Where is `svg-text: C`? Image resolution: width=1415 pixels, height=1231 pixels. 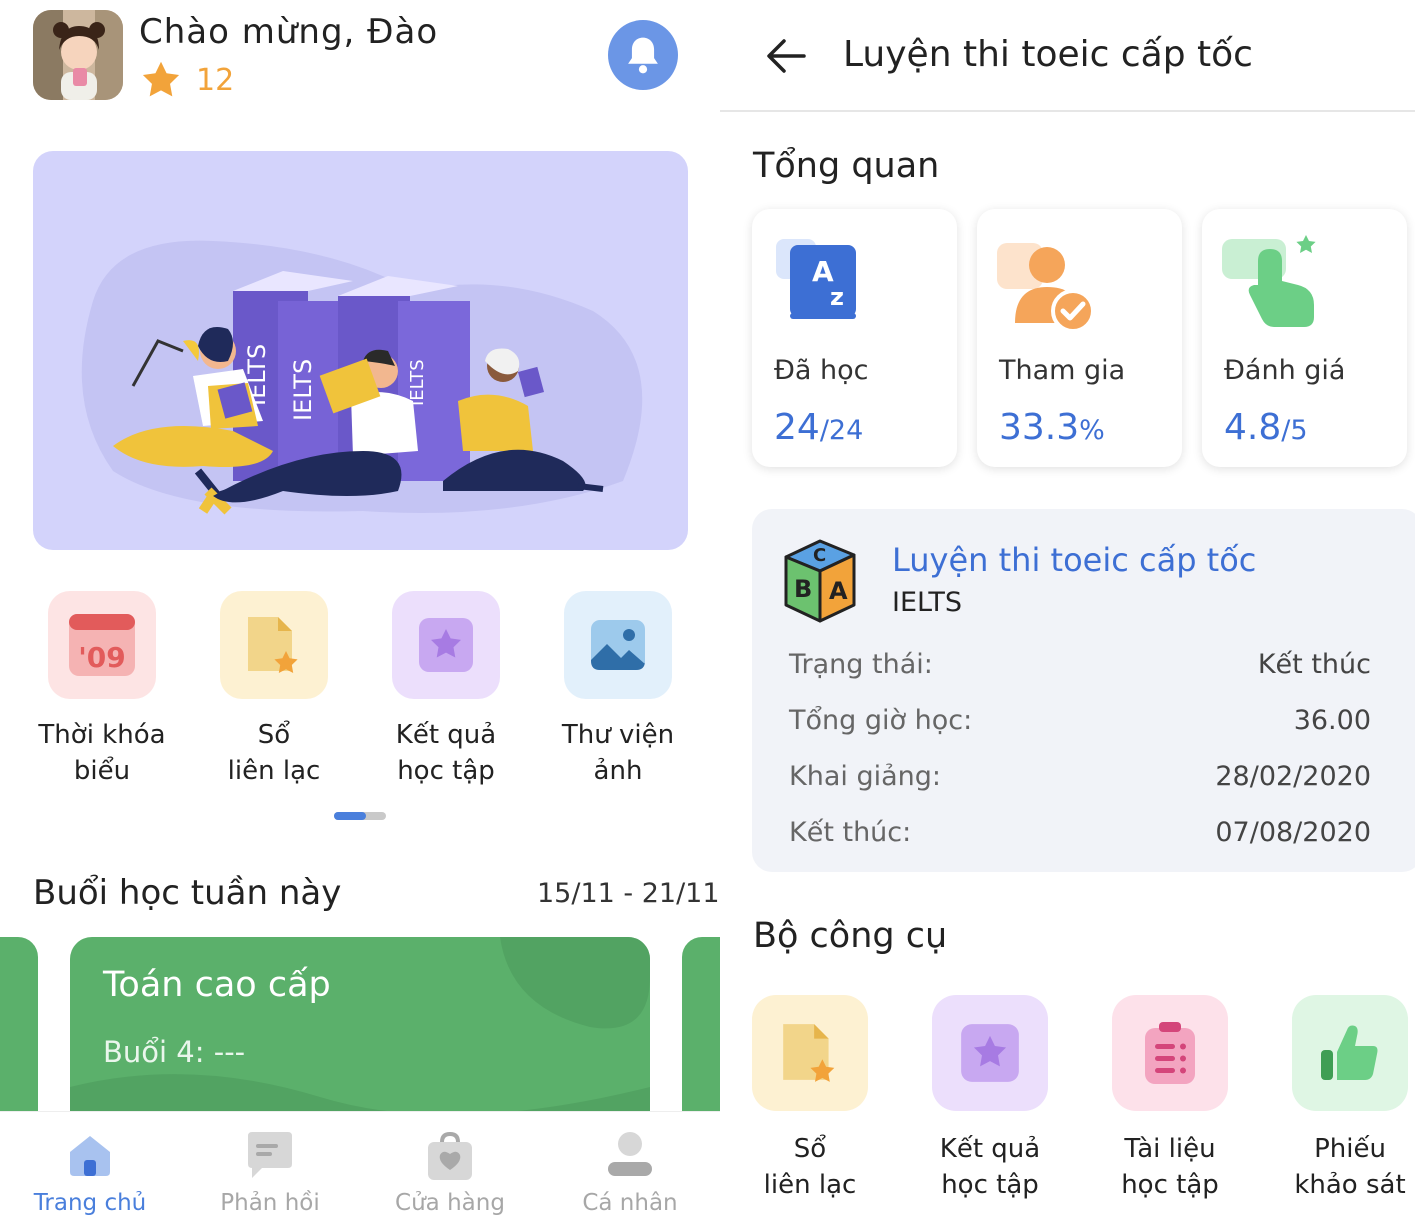 svg-text: C is located at coordinates (819, 555).